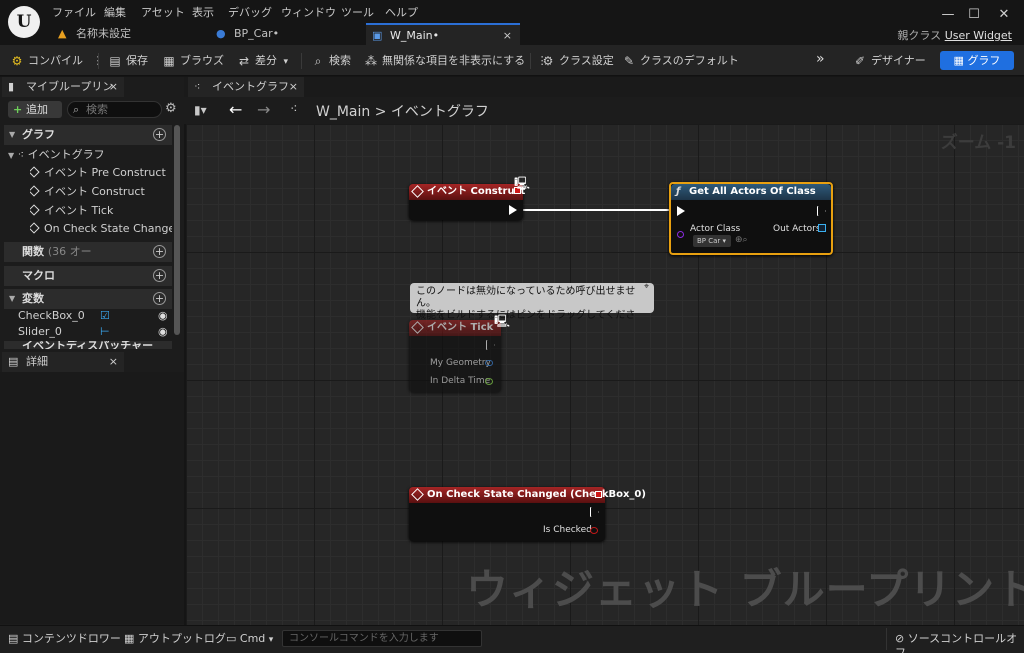  What do you see at coordinates (977, 60) in the screenshot?
I see `graph-mode-button: ▦ グラフ` at bounding box center [977, 60].